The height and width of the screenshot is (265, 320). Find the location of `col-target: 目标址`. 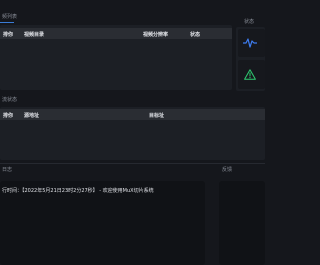

col-target: 目标址 is located at coordinates (156, 115).